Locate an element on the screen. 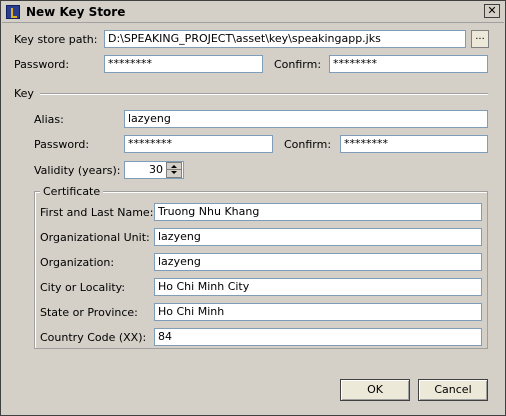  keystore-confirm-input: ******** is located at coordinates (408, 64).